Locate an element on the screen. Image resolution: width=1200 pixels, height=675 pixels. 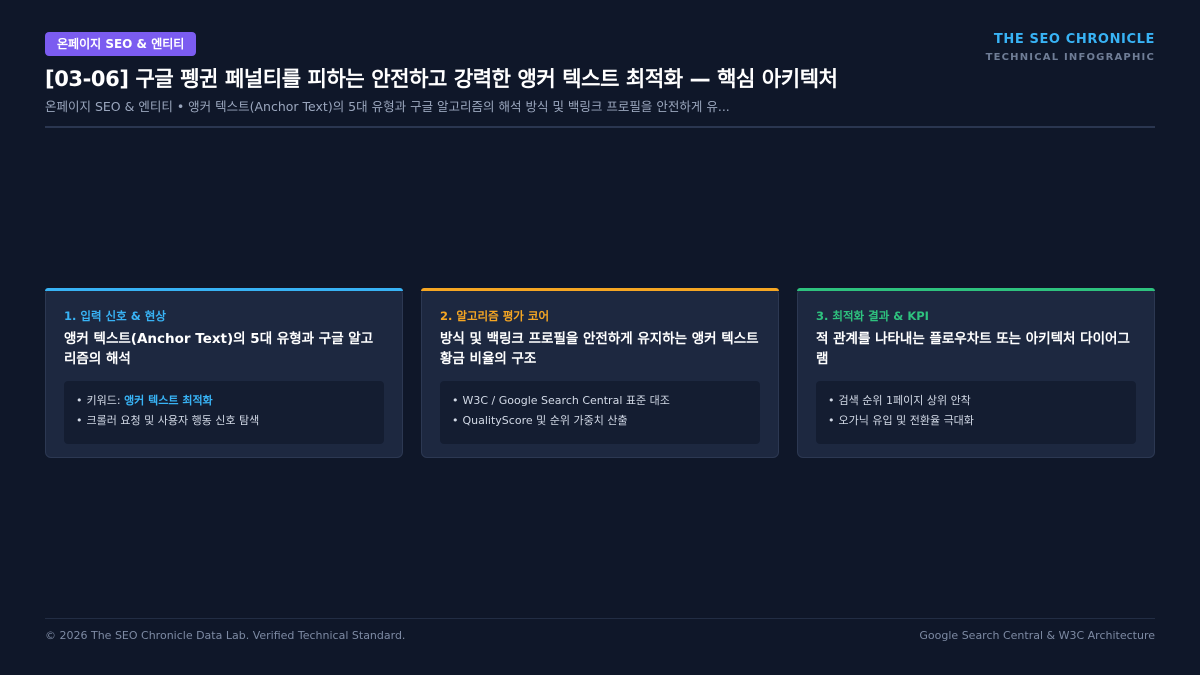
brand-name: THE SEO CHRONICLE is located at coordinates (1074, 39).